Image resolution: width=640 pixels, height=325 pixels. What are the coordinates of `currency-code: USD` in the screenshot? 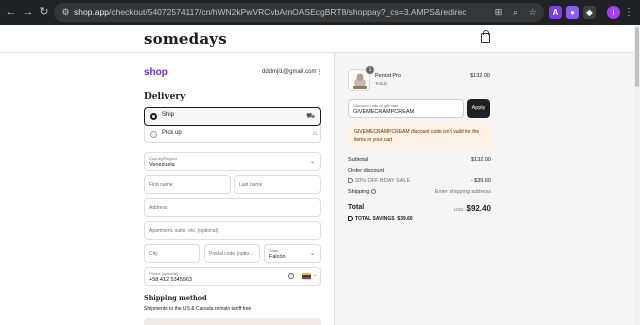 It's located at (459, 209).